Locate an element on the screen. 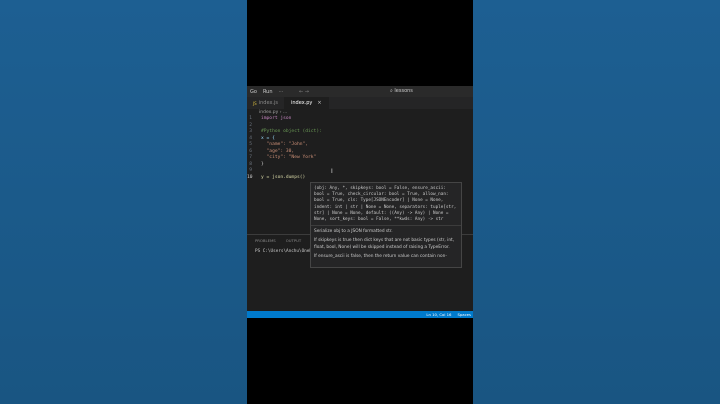 The image size is (720, 404). cursor-position: Ln 10, Col 16 is located at coordinates (438, 314).